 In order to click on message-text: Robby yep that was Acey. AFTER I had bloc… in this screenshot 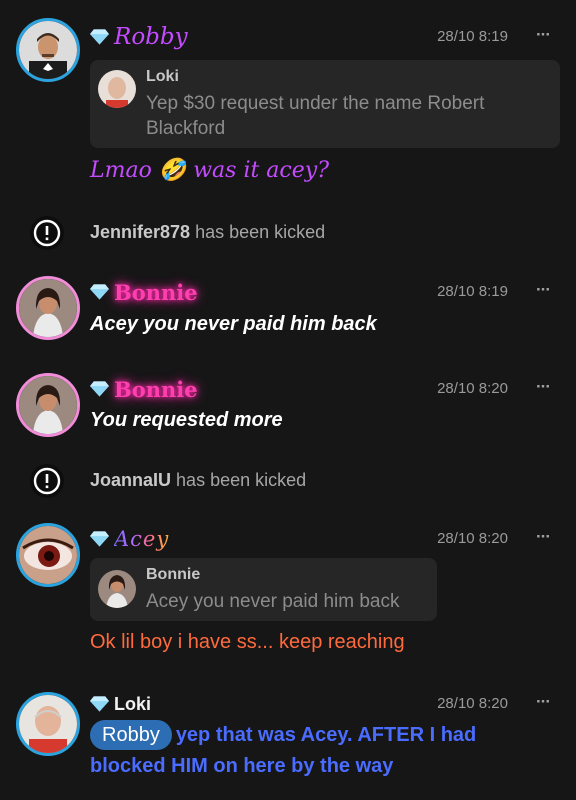, I will do `click(283, 751)`.